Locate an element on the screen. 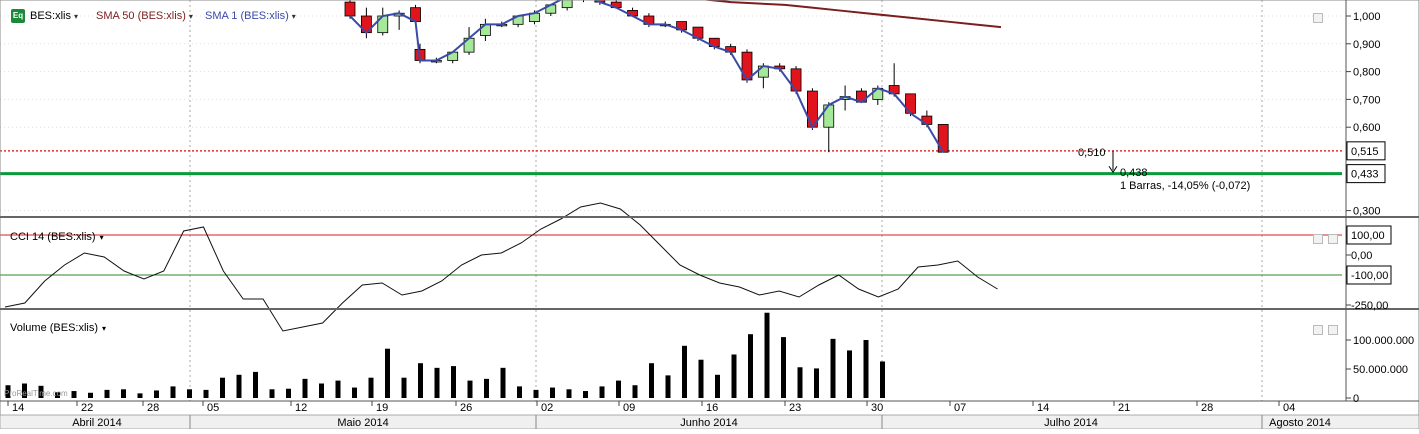  month-label: Julho 2014 is located at coordinates (1071, 423).